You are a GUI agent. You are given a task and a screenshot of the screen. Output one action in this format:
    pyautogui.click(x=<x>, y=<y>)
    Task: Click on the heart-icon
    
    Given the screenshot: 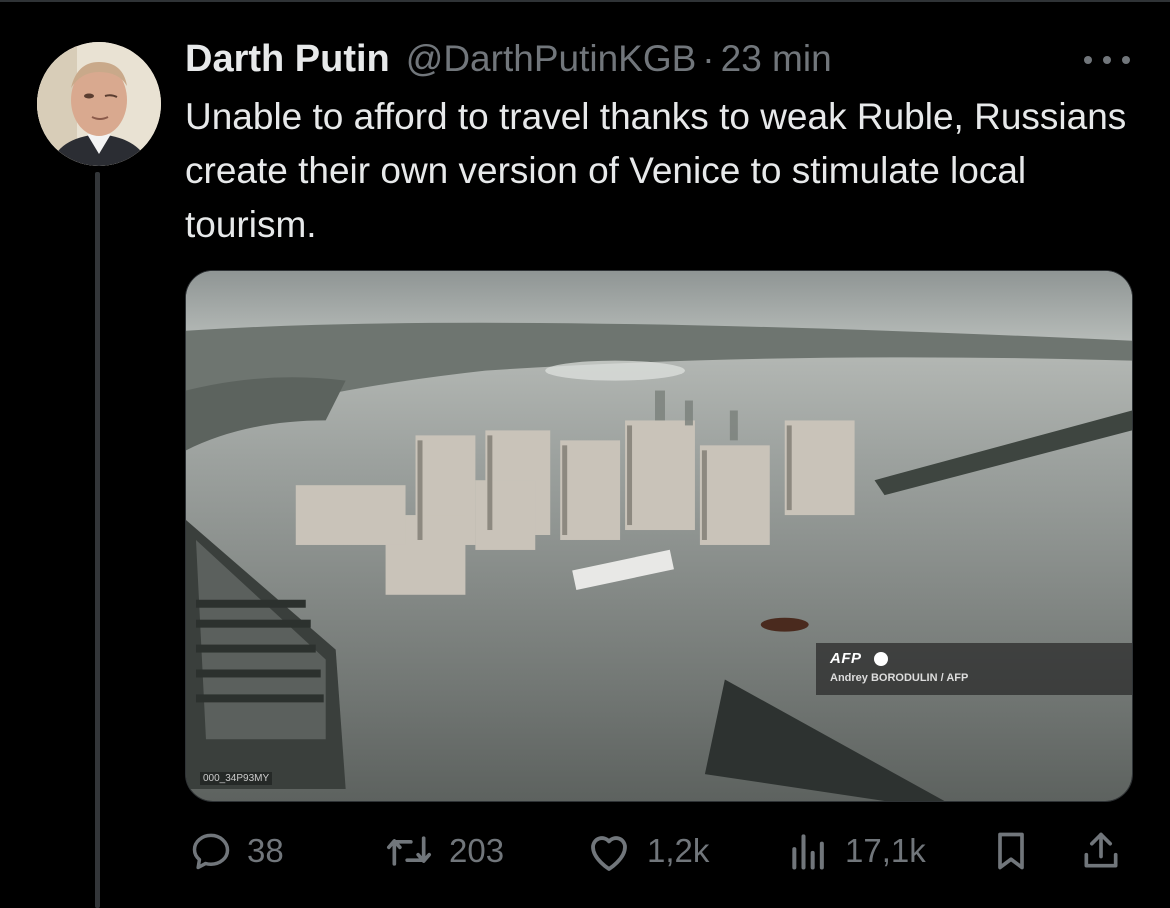 What is the action you would take?
    pyautogui.click(x=609, y=853)
    